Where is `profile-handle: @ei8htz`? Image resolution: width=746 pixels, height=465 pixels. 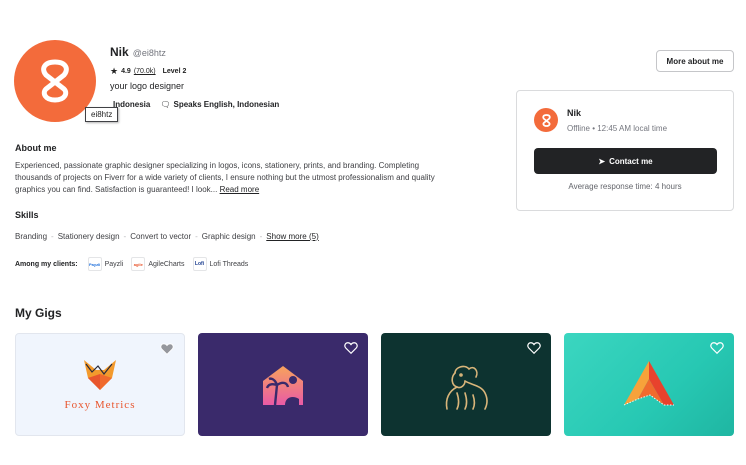 profile-handle: @ei8htz is located at coordinates (149, 53).